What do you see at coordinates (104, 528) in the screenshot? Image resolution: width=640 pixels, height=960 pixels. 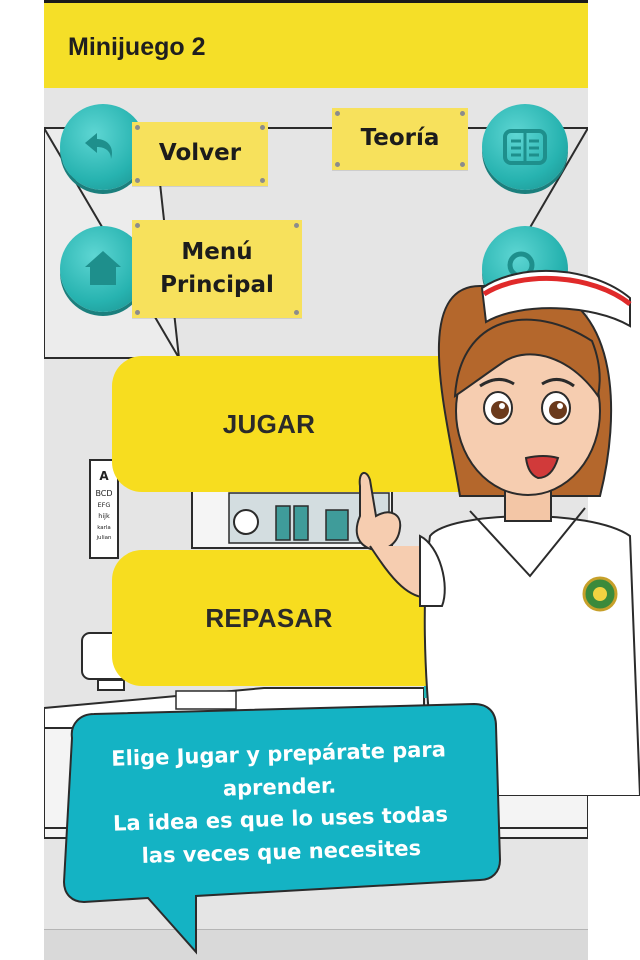 I see `eye-chart-line: karla` at bounding box center [104, 528].